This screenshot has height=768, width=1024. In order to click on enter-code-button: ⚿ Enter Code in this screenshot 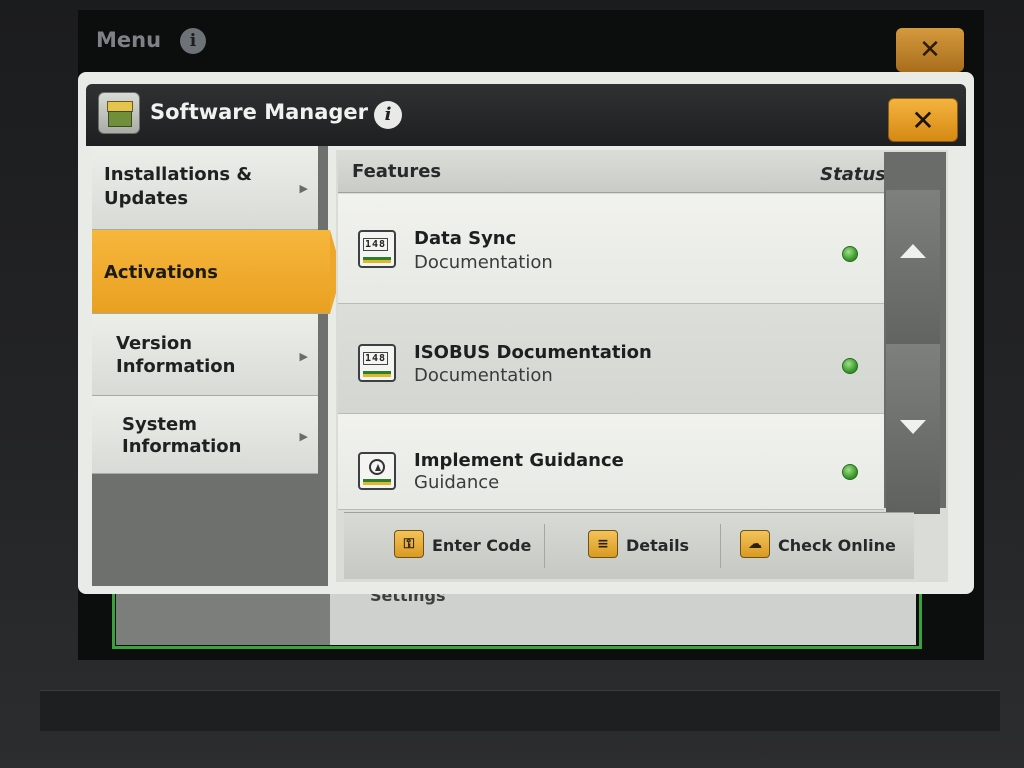, I will do `click(464, 545)`.